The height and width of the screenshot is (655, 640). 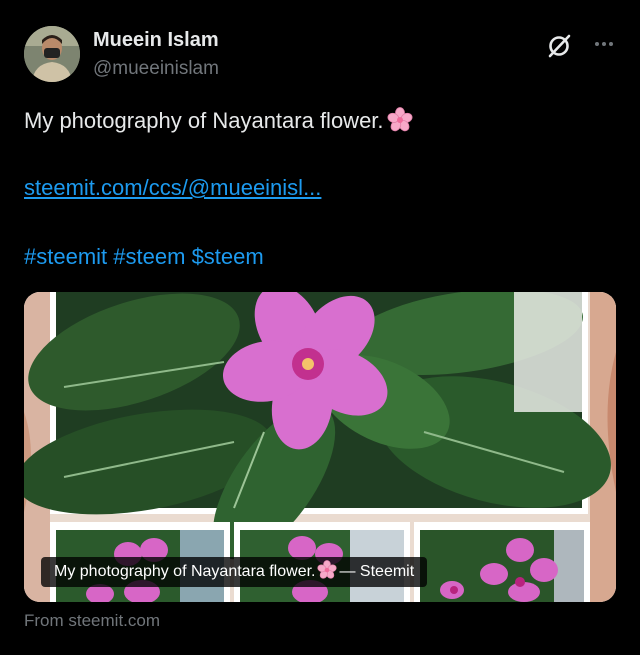 I want to click on author-display-name: Mueein Islam, so click(x=156, y=40).